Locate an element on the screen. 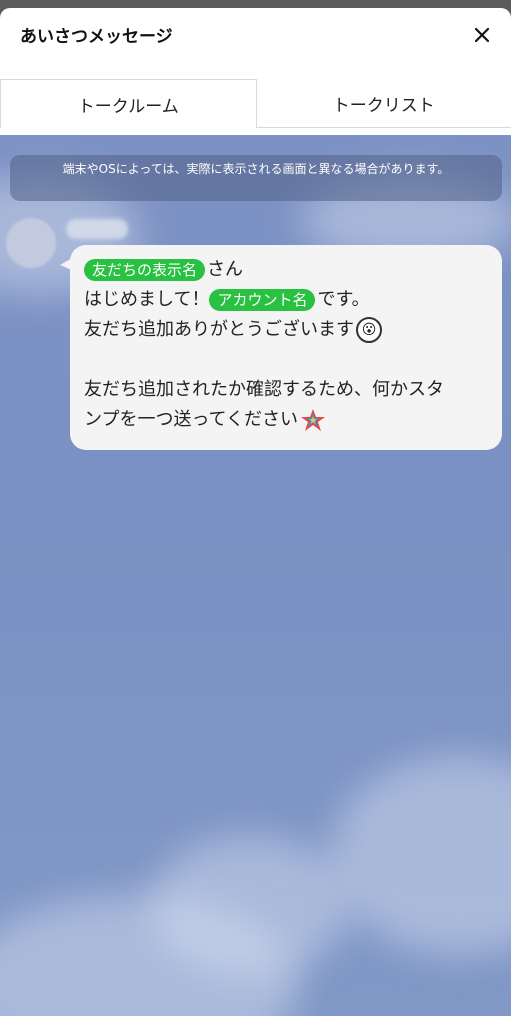  close-button is located at coordinates (482, 35).